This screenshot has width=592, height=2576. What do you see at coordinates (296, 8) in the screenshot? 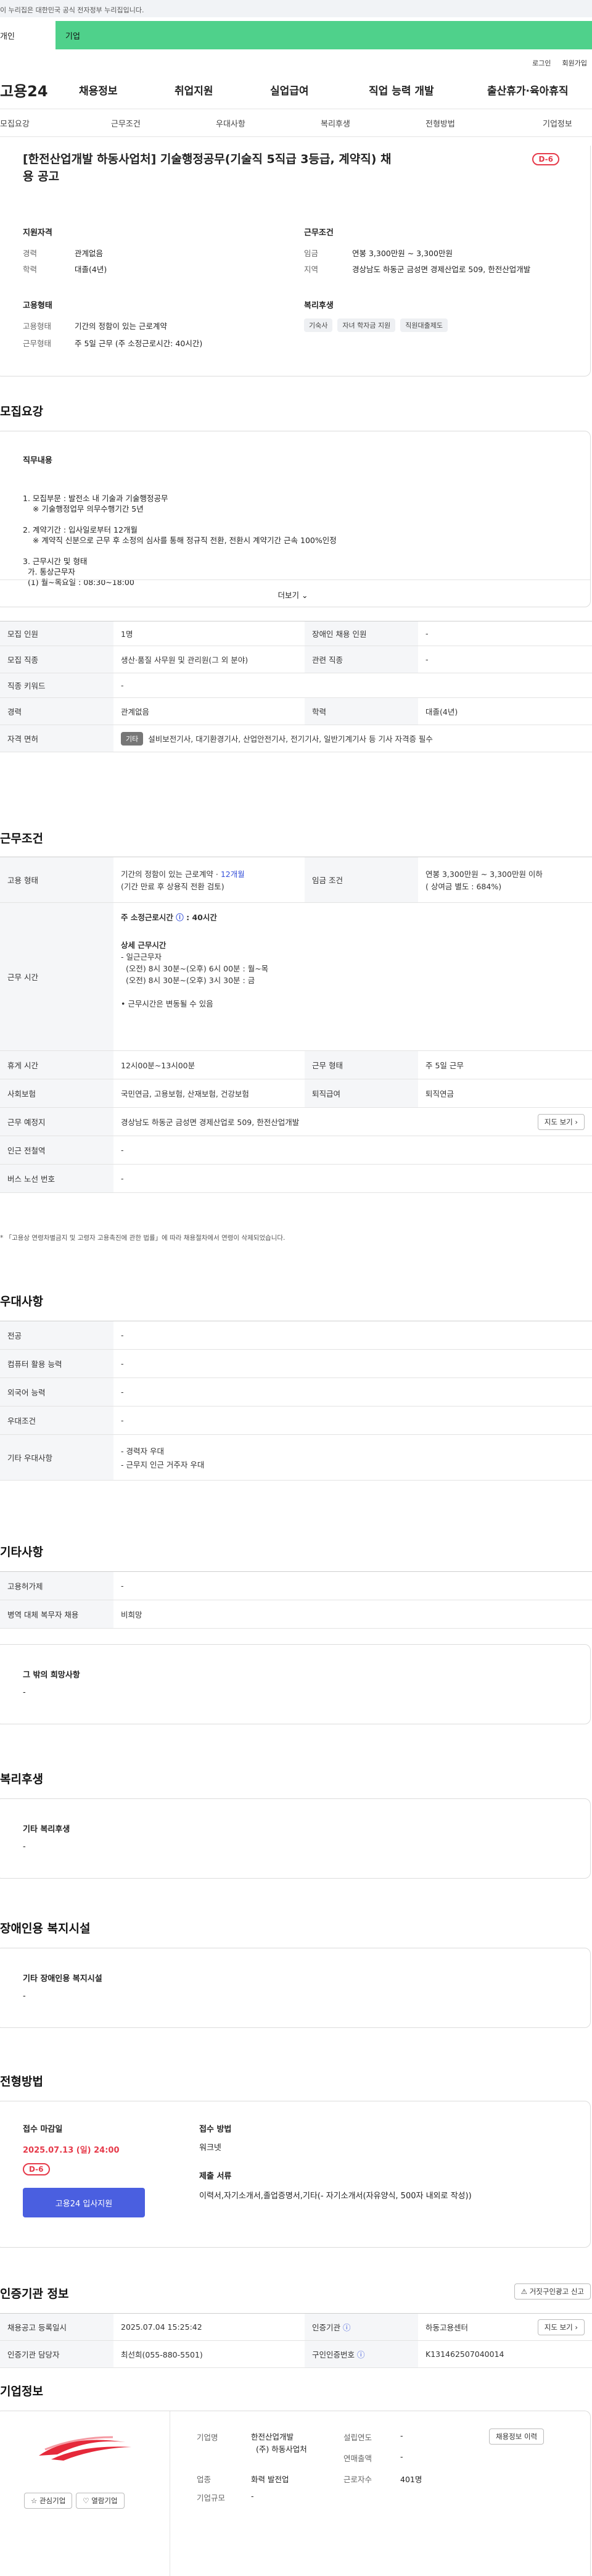
I see `gov-banner: 이 누리집은 대한민국 공식 전자정부 누리집입니다.` at bounding box center [296, 8].